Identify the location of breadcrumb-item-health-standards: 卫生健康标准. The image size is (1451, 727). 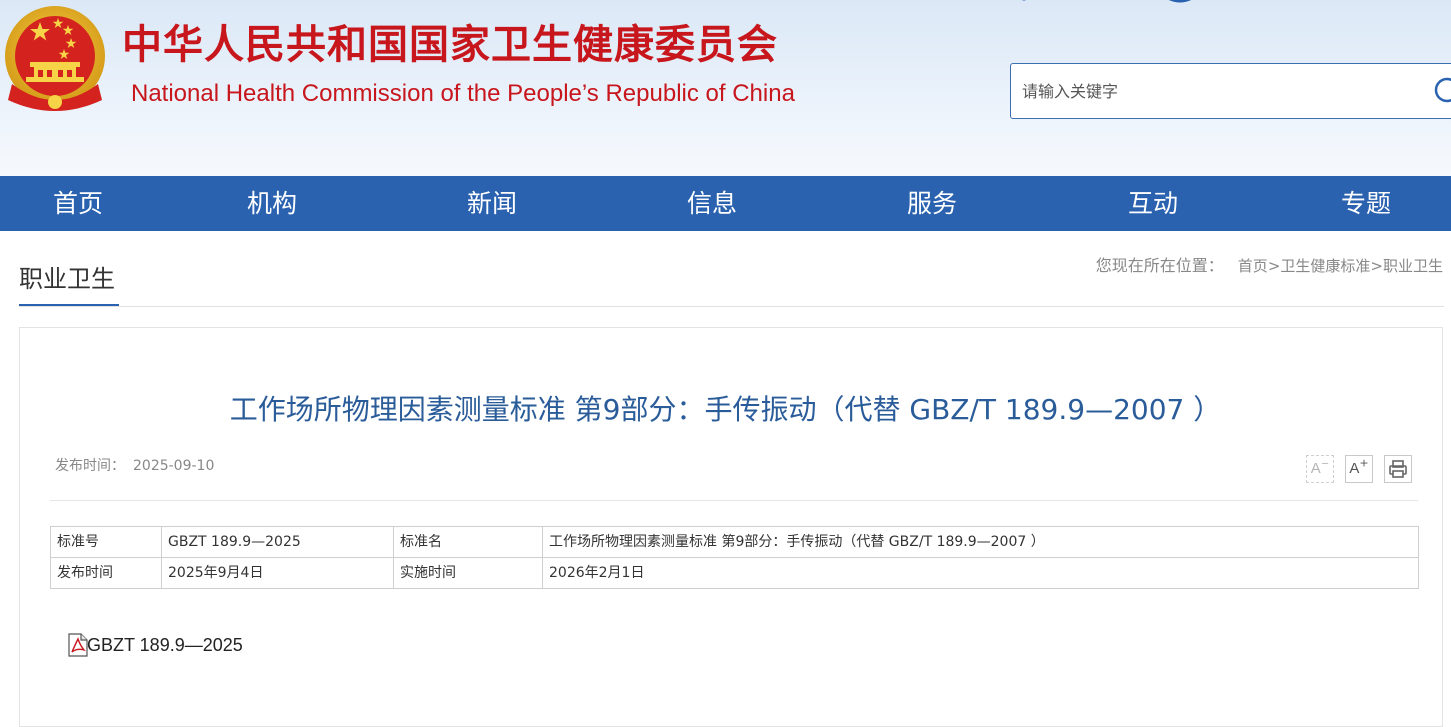
(1325, 266).